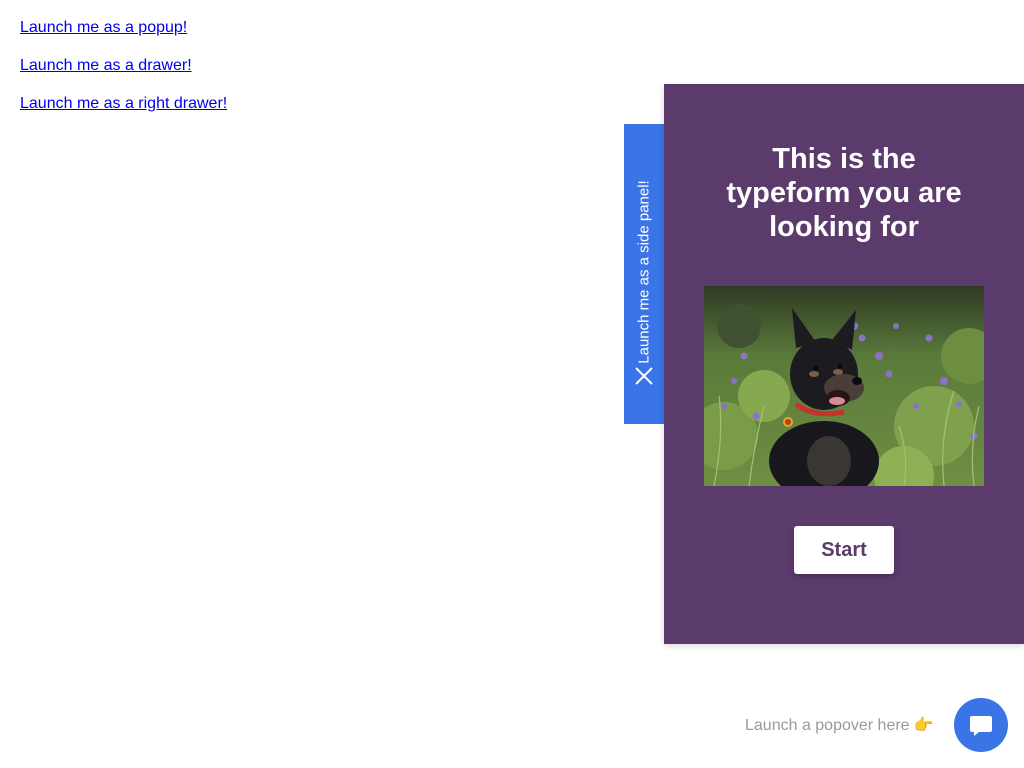 The width and height of the screenshot is (1024, 768). I want to click on pointing-hand-icon: 👉, so click(923, 725).